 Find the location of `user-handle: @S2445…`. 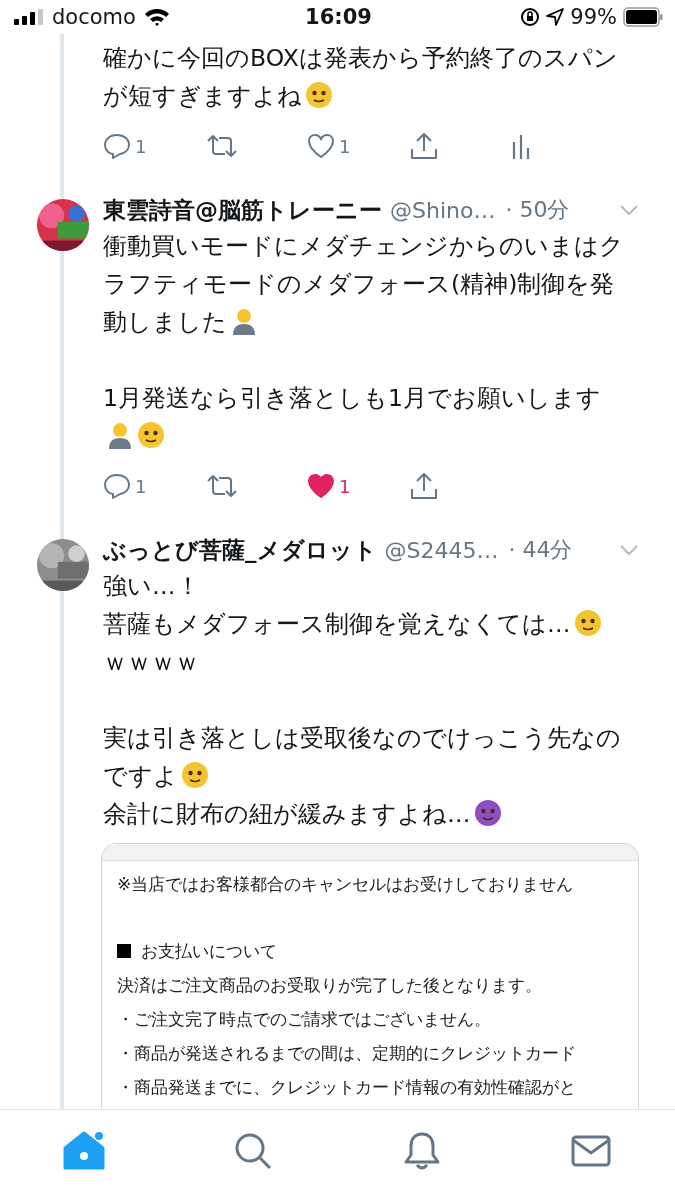

user-handle: @S2445… is located at coordinates (441, 550).